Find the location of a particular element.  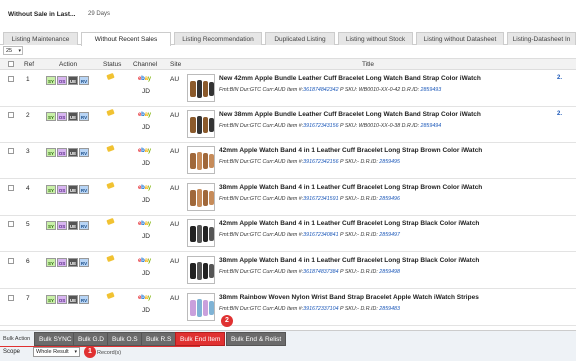

drid-link: 2859494 is located at coordinates (431, 126).